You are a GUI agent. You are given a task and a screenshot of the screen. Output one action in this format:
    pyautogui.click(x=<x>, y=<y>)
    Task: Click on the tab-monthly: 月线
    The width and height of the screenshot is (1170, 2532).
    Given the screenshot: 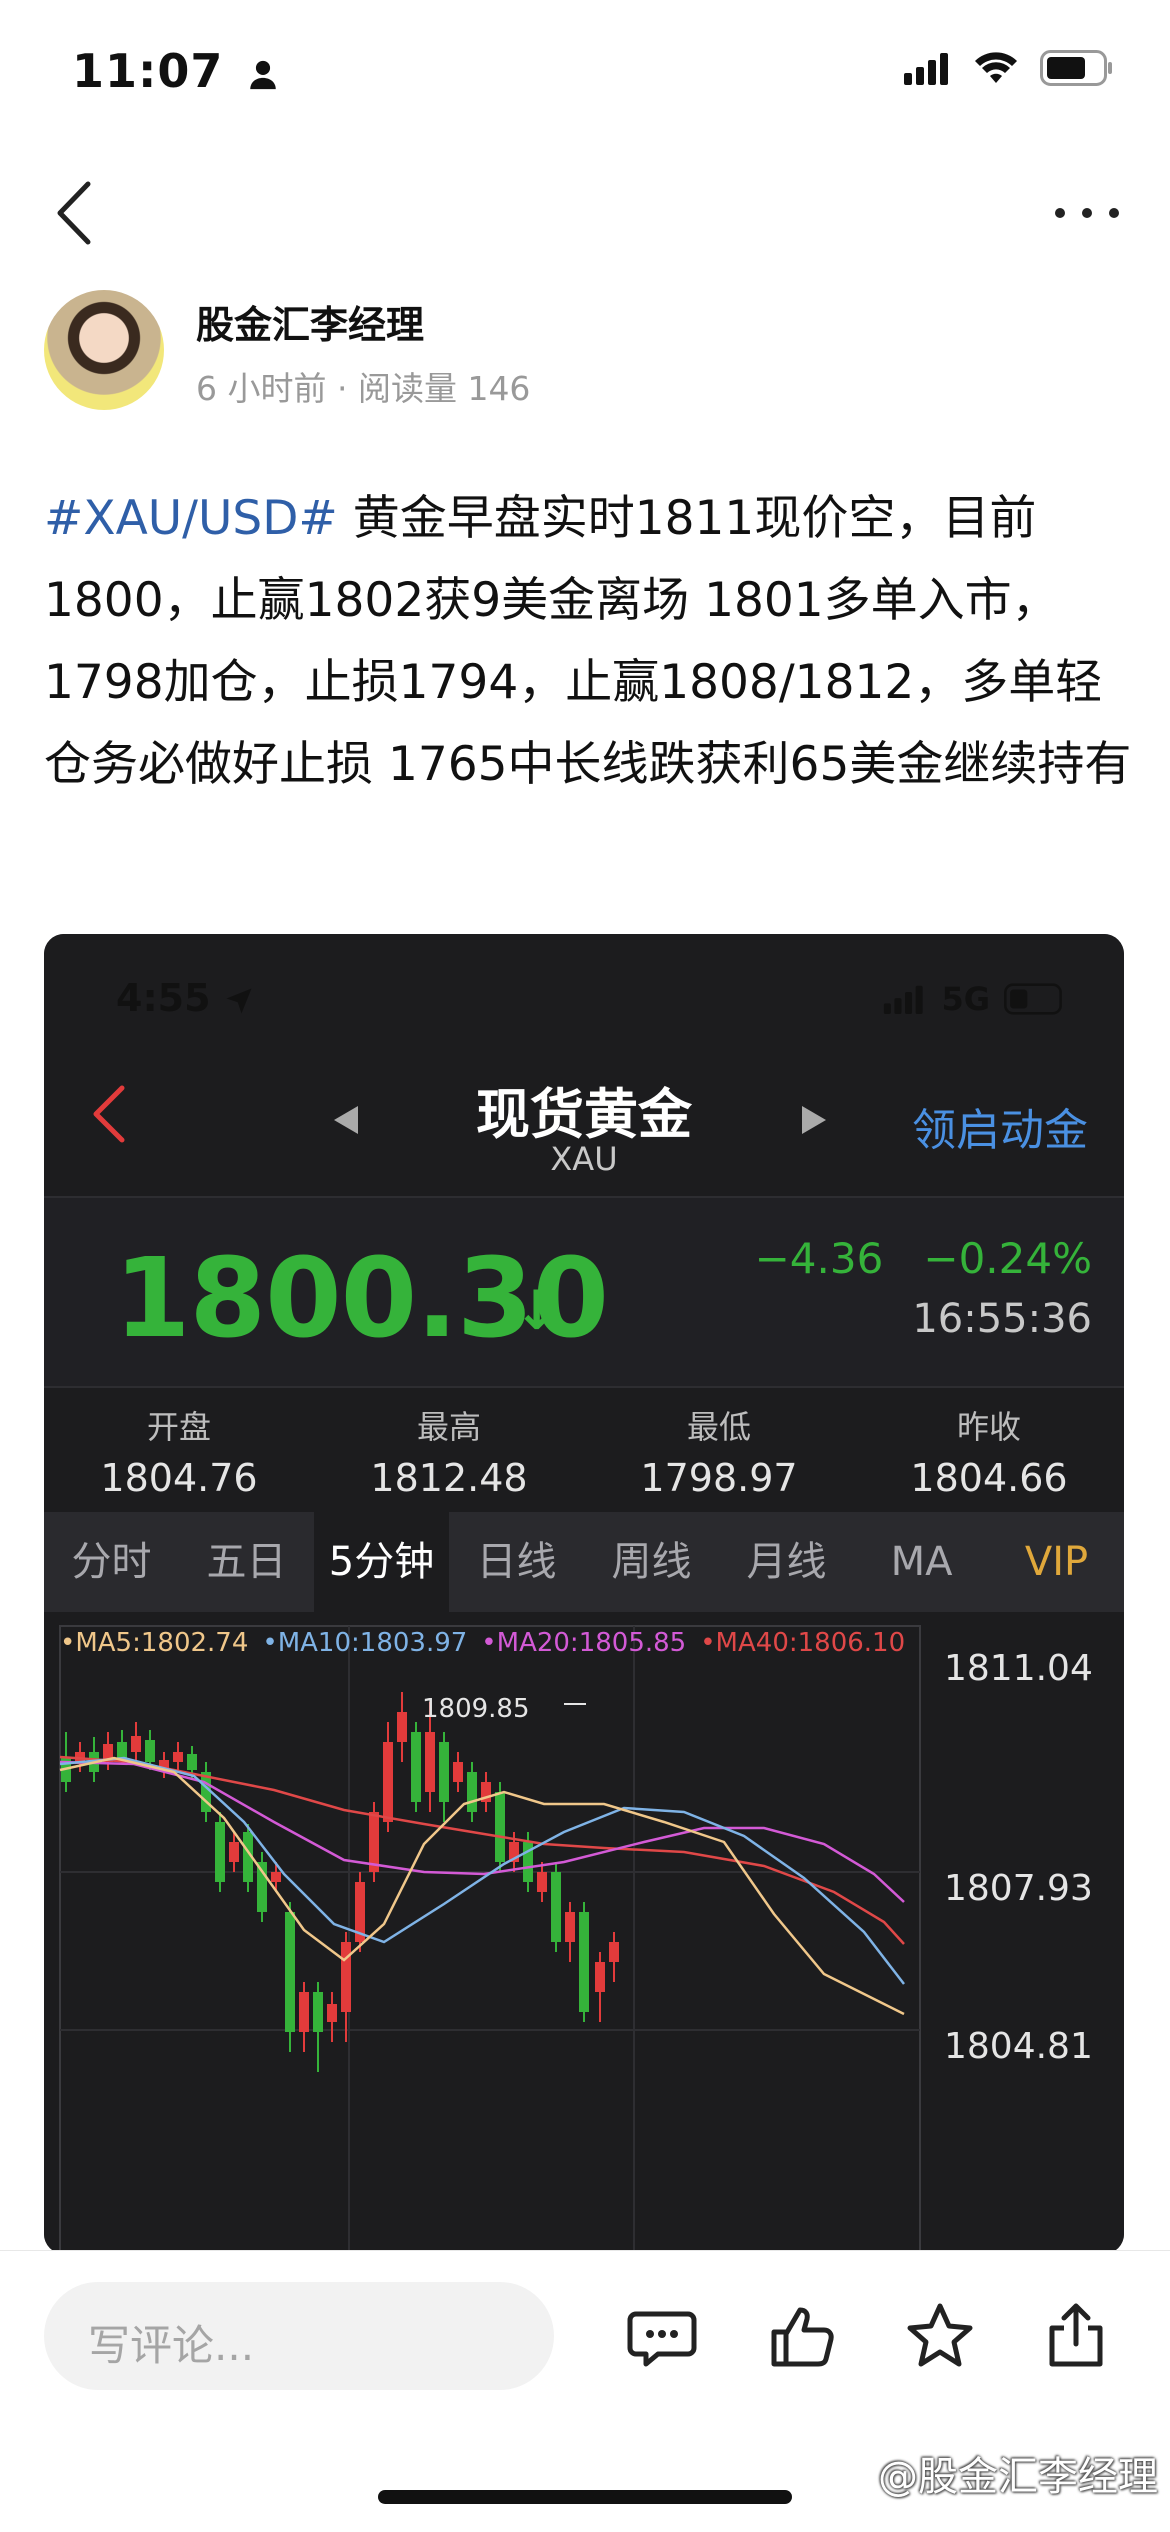 What is the action you would take?
    pyautogui.click(x=786, y=1562)
    